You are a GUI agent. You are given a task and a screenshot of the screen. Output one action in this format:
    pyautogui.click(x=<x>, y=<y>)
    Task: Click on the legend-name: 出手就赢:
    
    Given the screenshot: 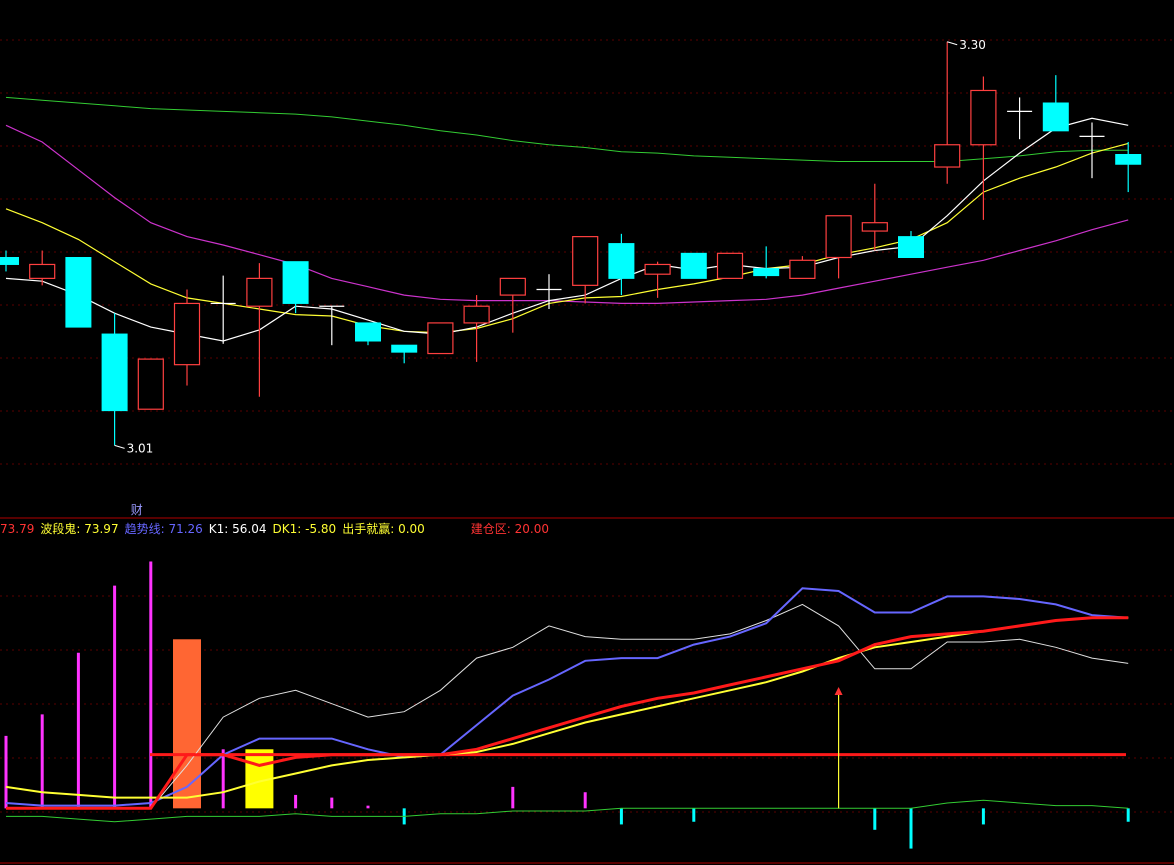 What is the action you would take?
    pyautogui.click(x=370, y=529)
    